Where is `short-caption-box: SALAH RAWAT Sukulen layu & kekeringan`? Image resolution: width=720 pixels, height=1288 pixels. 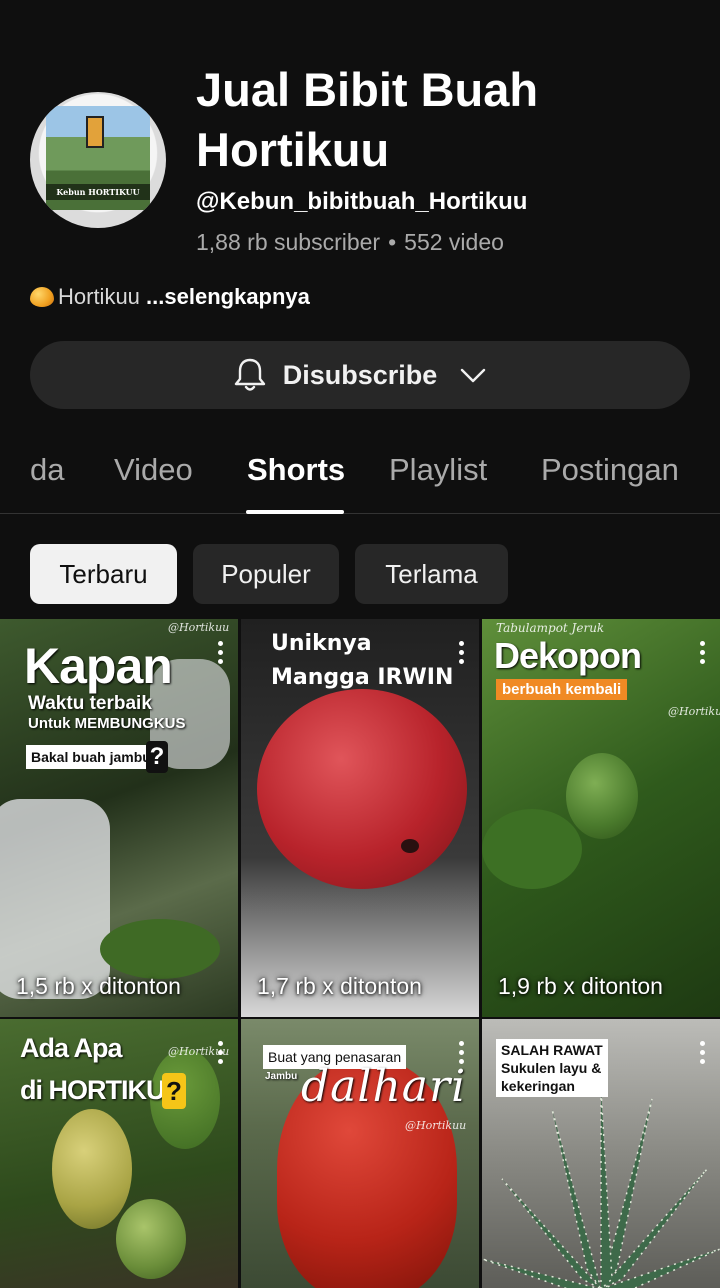
short-caption-box: SALAH RAWAT Sukulen layu & kekeringan is located at coordinates (552, 1068).